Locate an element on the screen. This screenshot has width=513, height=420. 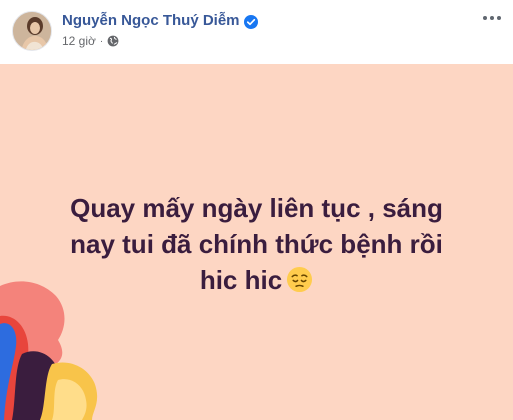
more-options-button is located at coordinates (492, 18).